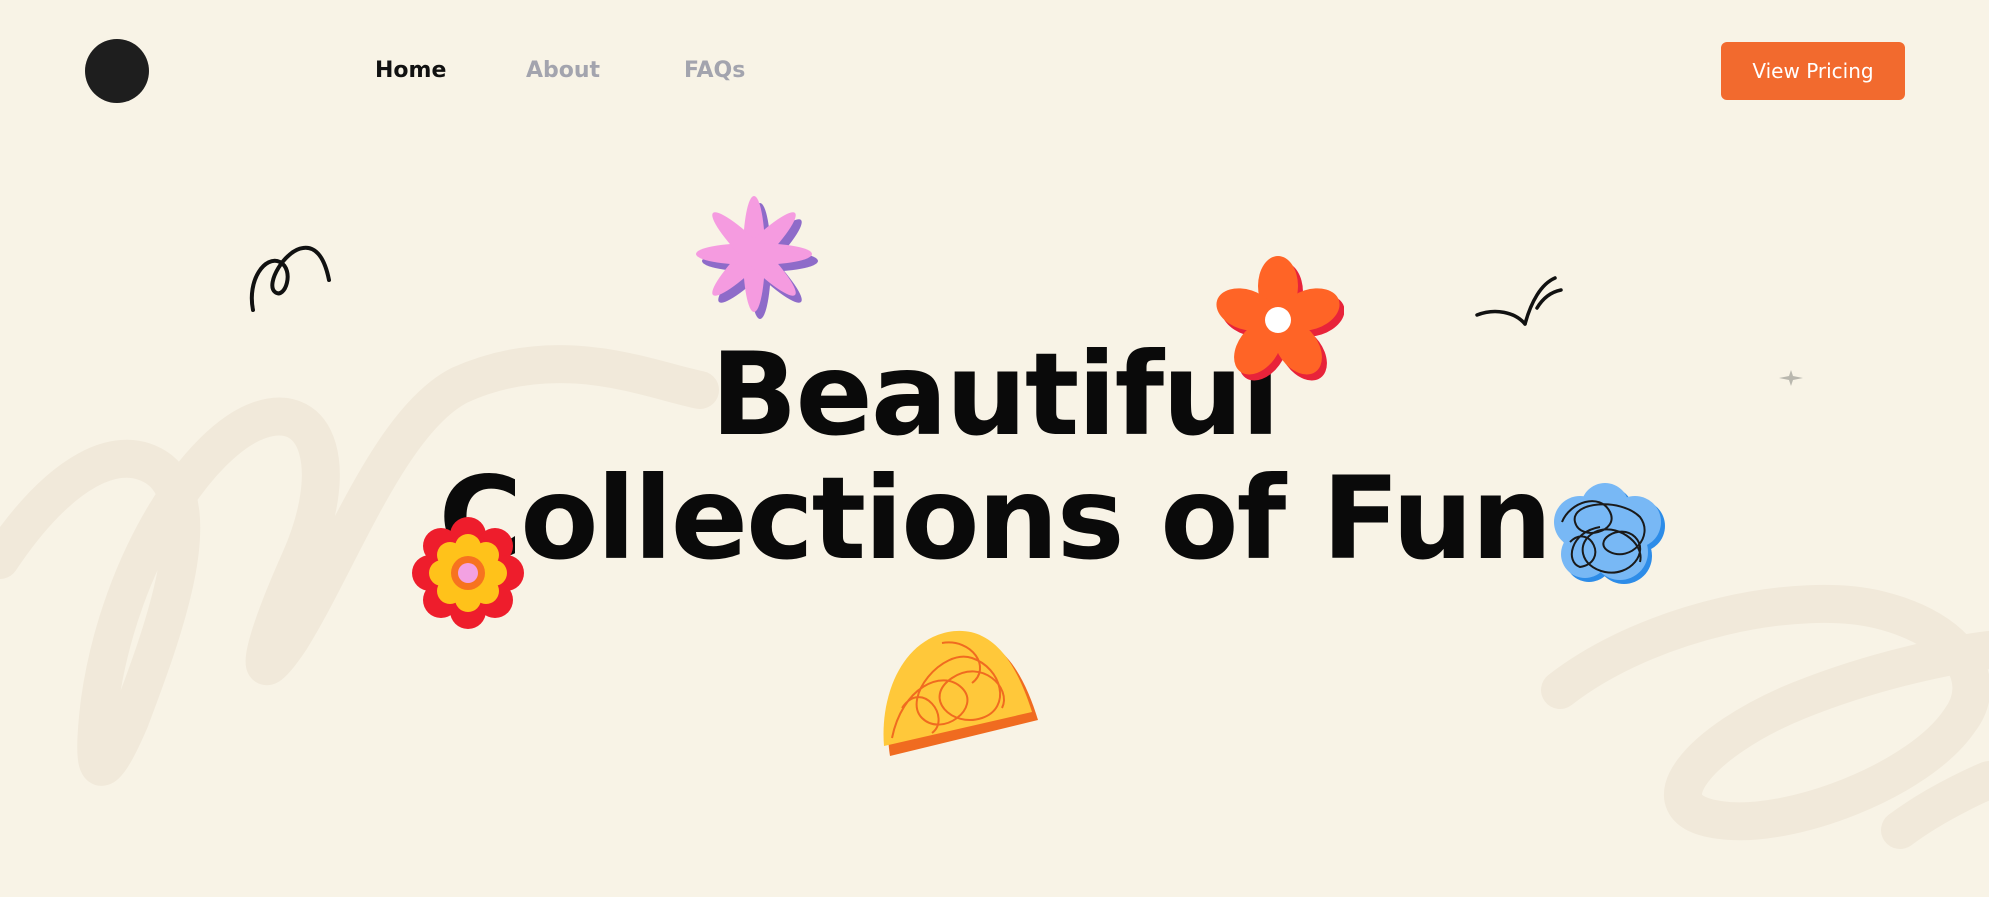 The height and width of the screenshot is (897, 1989). I want to click on red-yellow-flower-icon, so click(468, 573).